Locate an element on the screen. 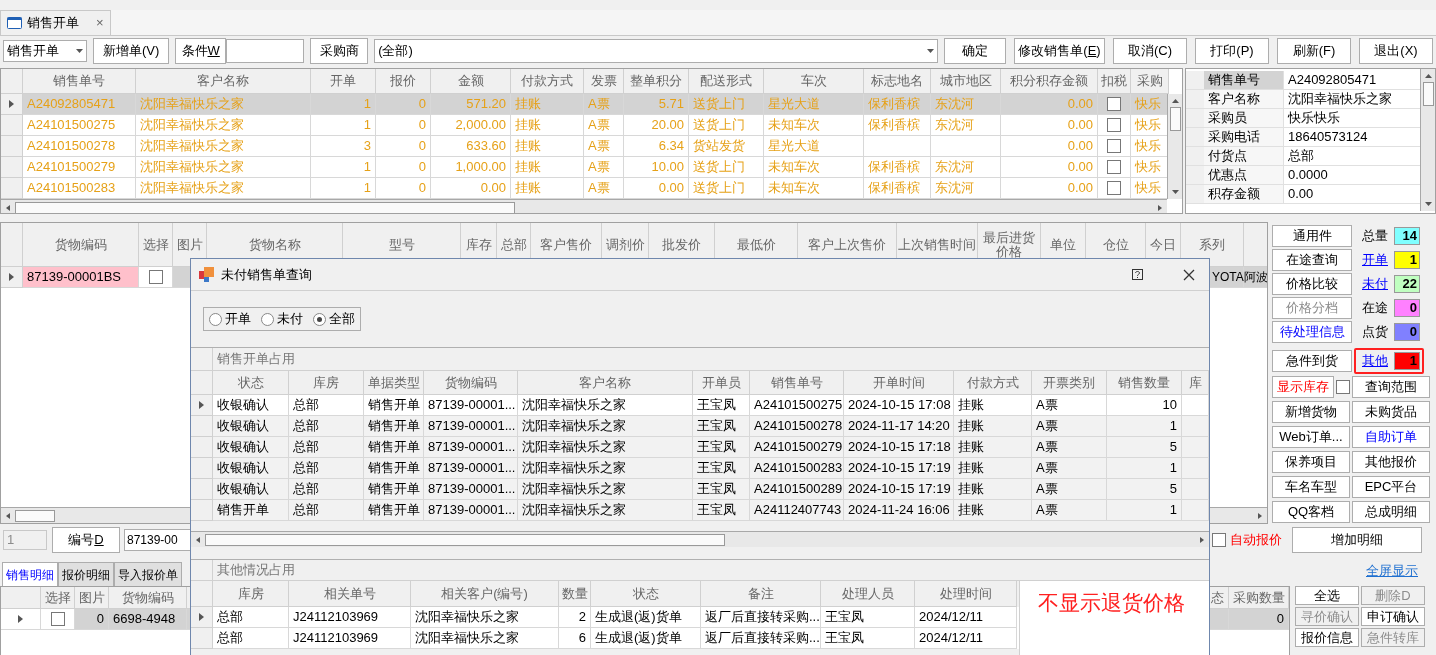 This screenshot has height=655, width=1436. fullscreen-link: 全屏显示 is located at coordinates (1392, 570).